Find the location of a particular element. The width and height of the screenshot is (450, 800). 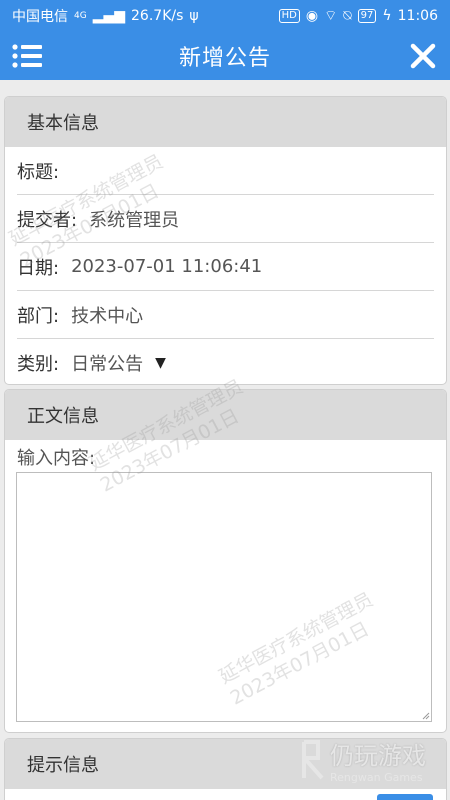

logo-mark-icon is located at coordinates (313, 760).